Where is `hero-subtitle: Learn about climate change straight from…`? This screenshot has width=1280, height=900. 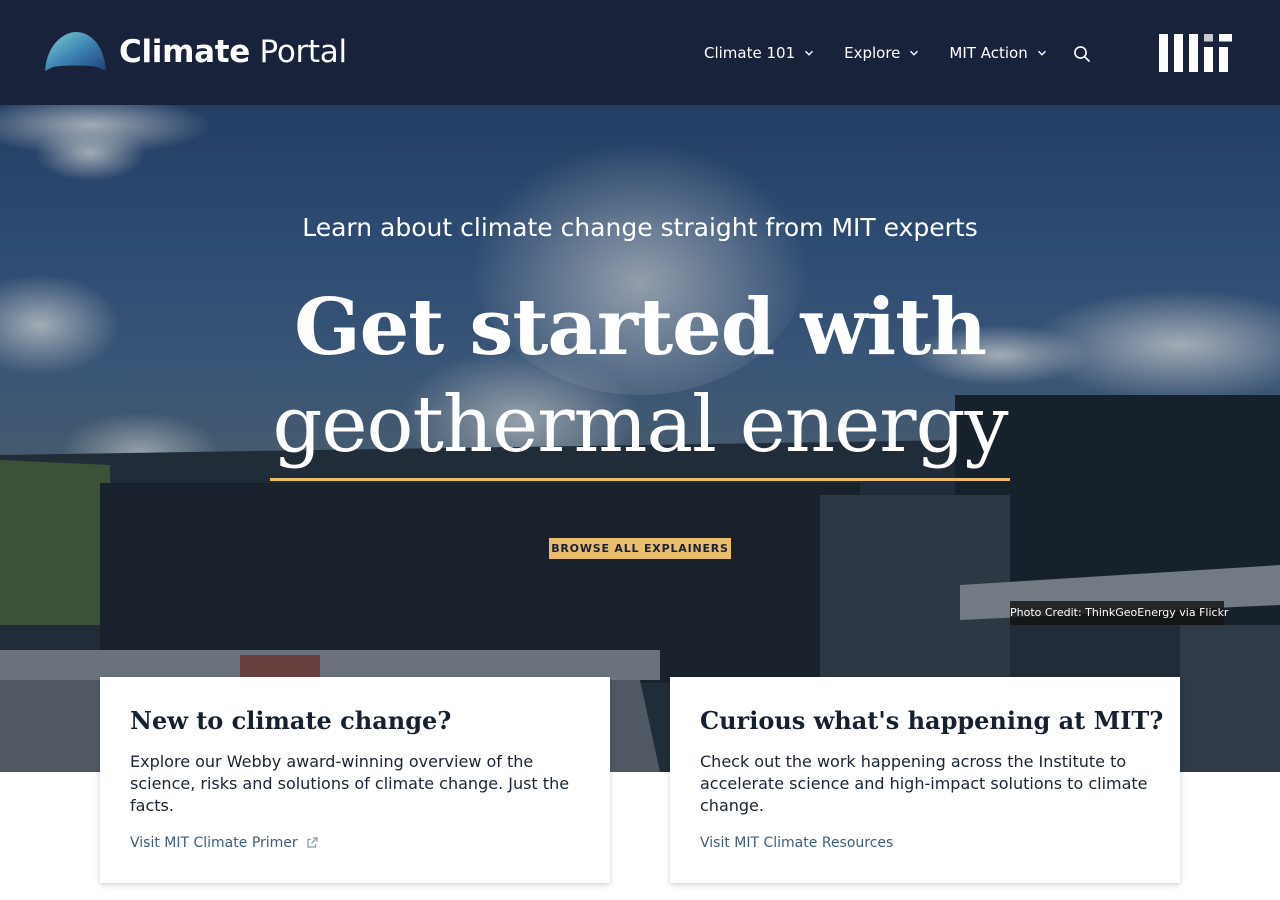
hero-subtitle: Learn about climate change straight from… is located at coordinates (640, 227).